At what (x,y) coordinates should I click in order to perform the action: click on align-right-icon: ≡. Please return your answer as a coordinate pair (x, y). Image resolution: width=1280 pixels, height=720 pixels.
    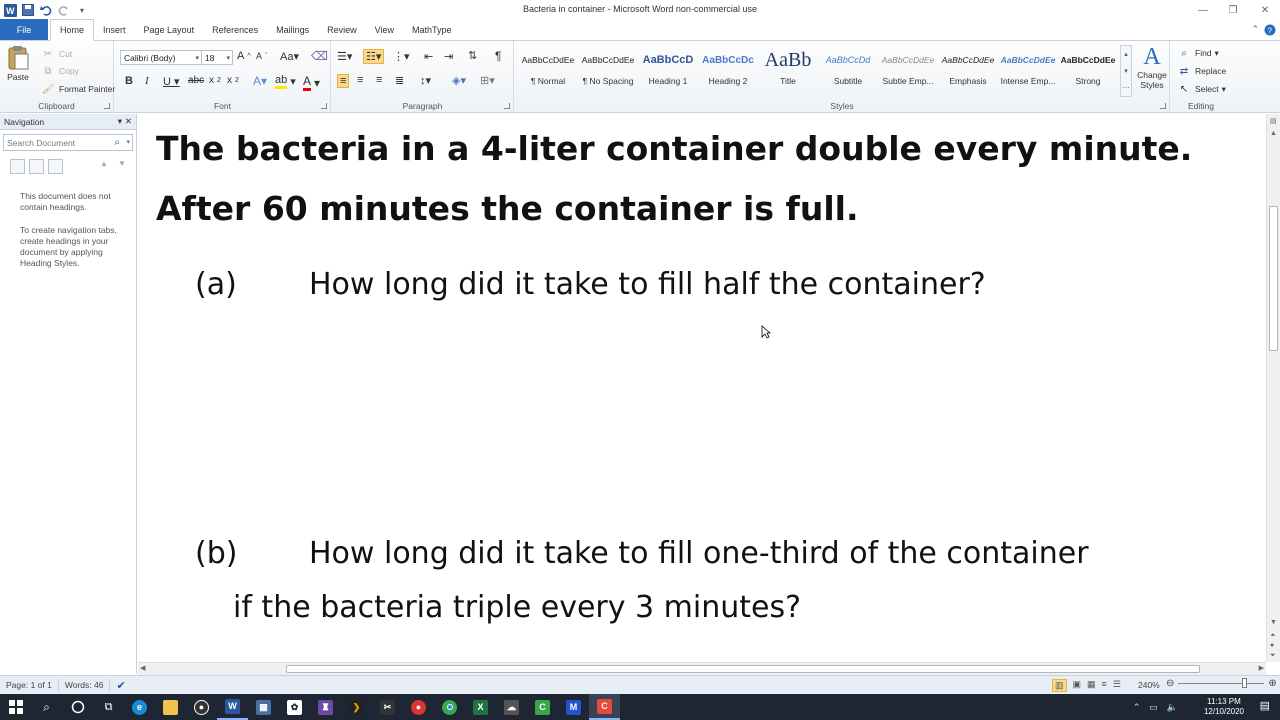
    Looking at the image, I should click on (379, 80).